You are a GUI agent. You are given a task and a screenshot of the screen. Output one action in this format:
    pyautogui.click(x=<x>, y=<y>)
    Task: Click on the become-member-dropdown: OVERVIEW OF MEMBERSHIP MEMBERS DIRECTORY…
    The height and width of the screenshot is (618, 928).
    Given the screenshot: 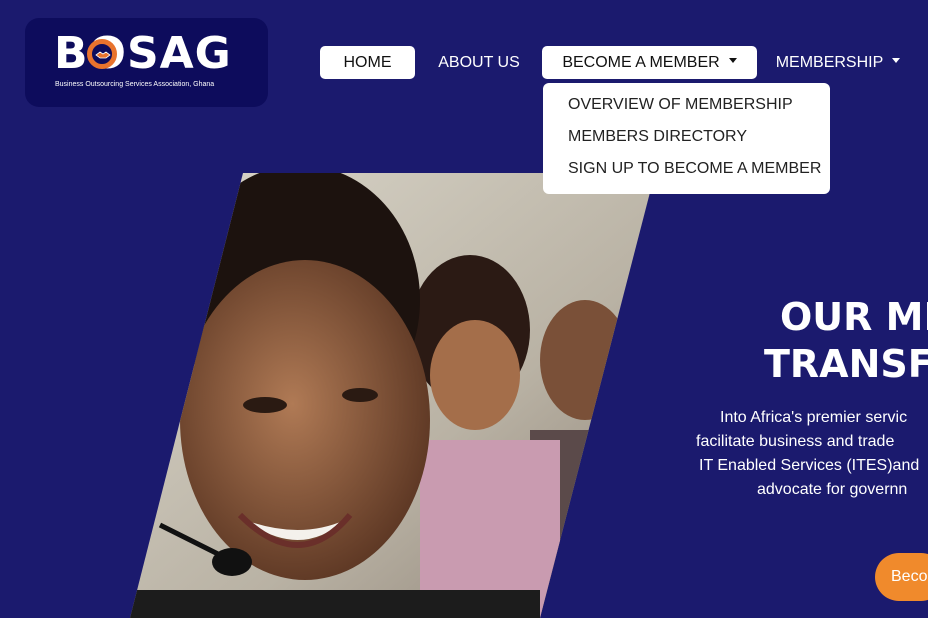 What is the action you would take?
    pyautogui.click(x=686, y=138)
    